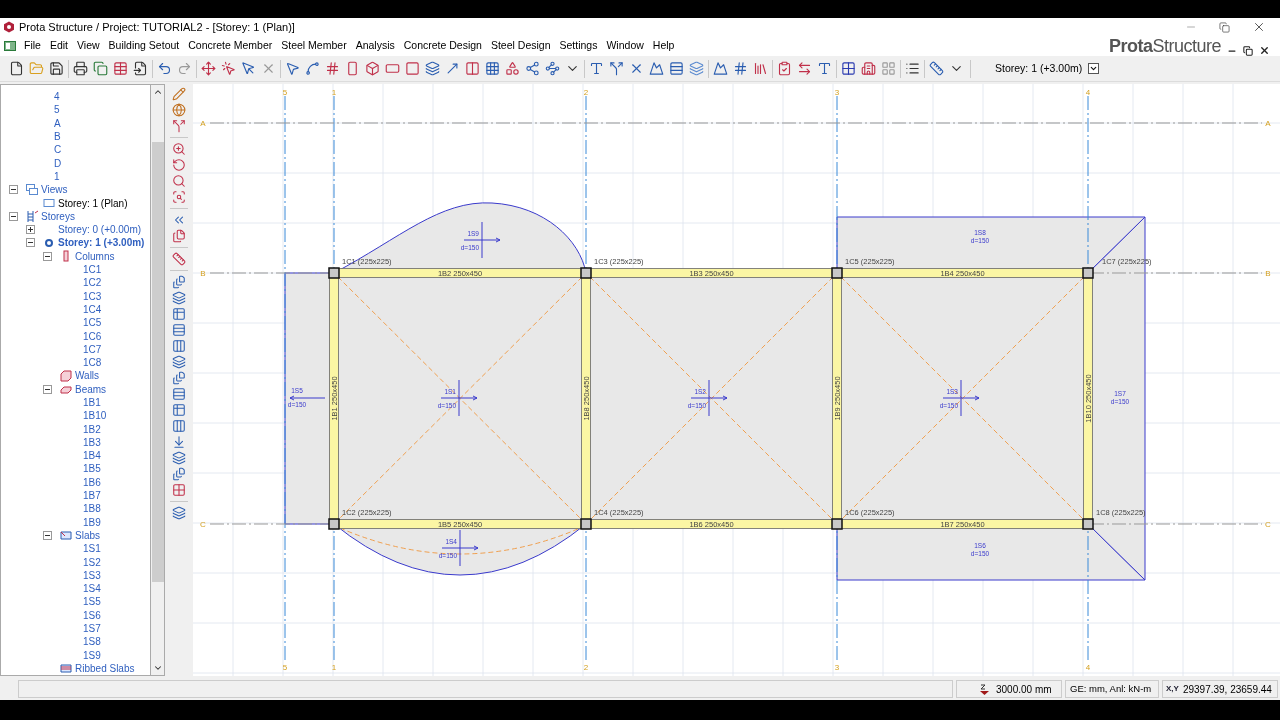  Describe the element at coordinates (1024, 689) in the screenshot. I see `elevation-value: 3000.00 mm` at that location.